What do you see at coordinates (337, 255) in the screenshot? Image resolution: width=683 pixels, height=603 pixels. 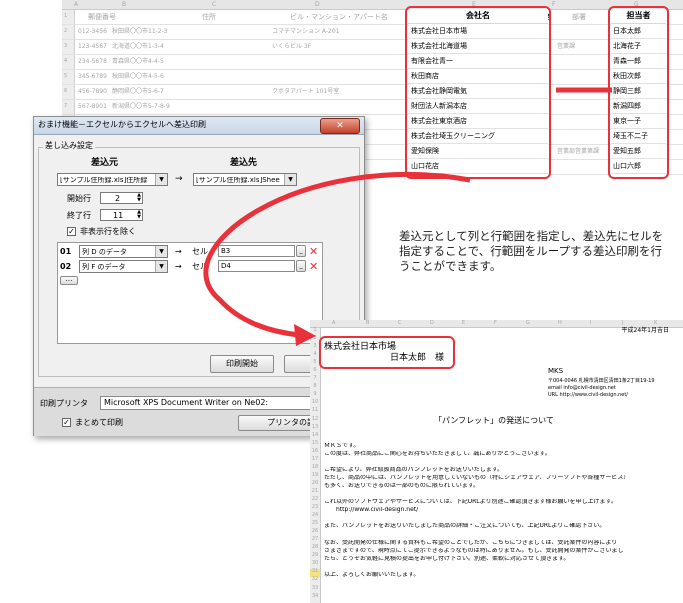 I see `data-flow-arrow` at bounding box center [337, 255].